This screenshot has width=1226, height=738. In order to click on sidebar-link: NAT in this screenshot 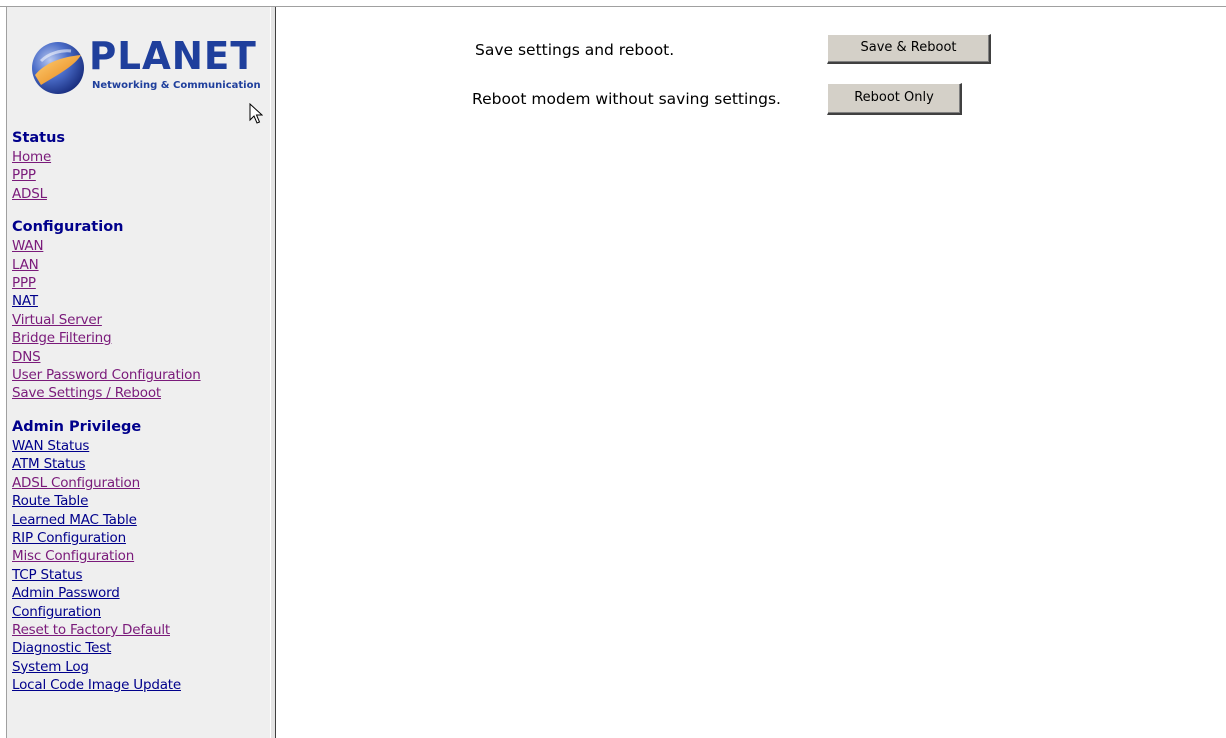, I will do `click(140, 301)`.